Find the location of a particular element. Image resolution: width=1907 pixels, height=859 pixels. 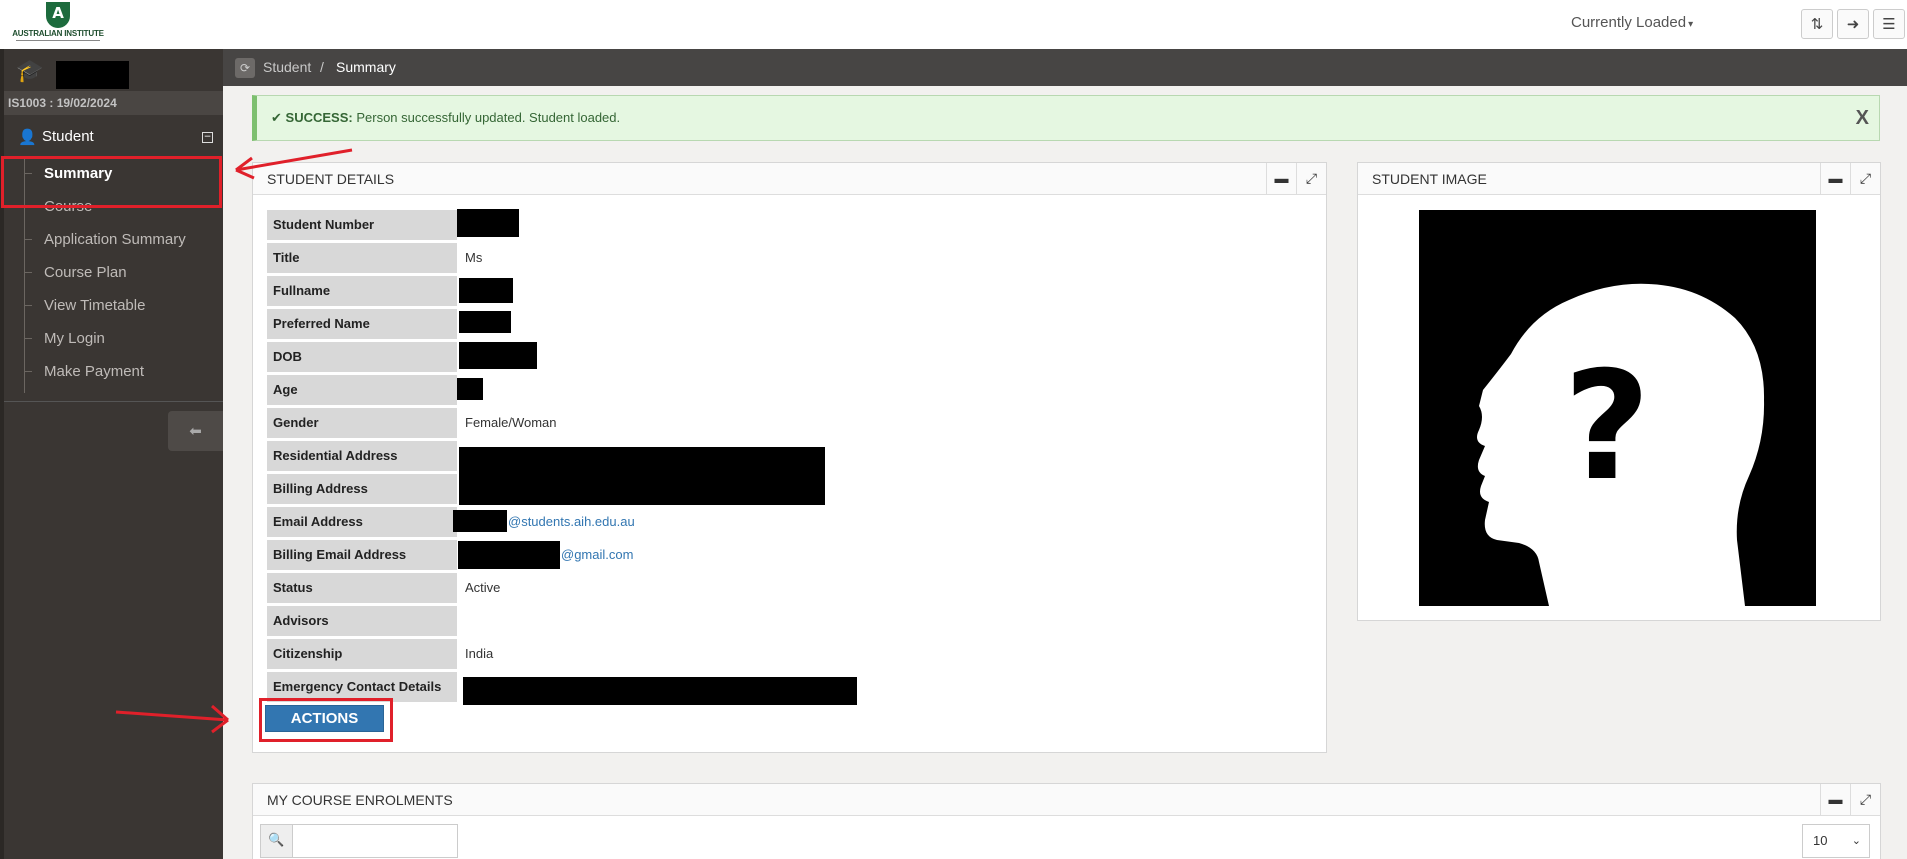

annotation-arrow-summary is located at coordinates (294, 160).